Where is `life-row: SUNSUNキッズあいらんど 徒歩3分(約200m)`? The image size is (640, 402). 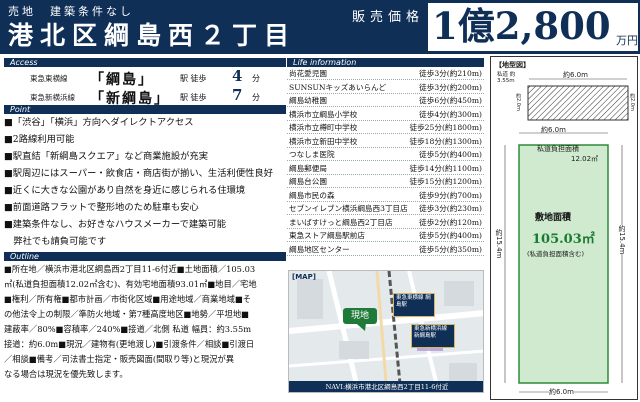 life-row: SUNSUNキッズあいらんど 徒歩3分(約200m) is located at coordinates (385, 87).